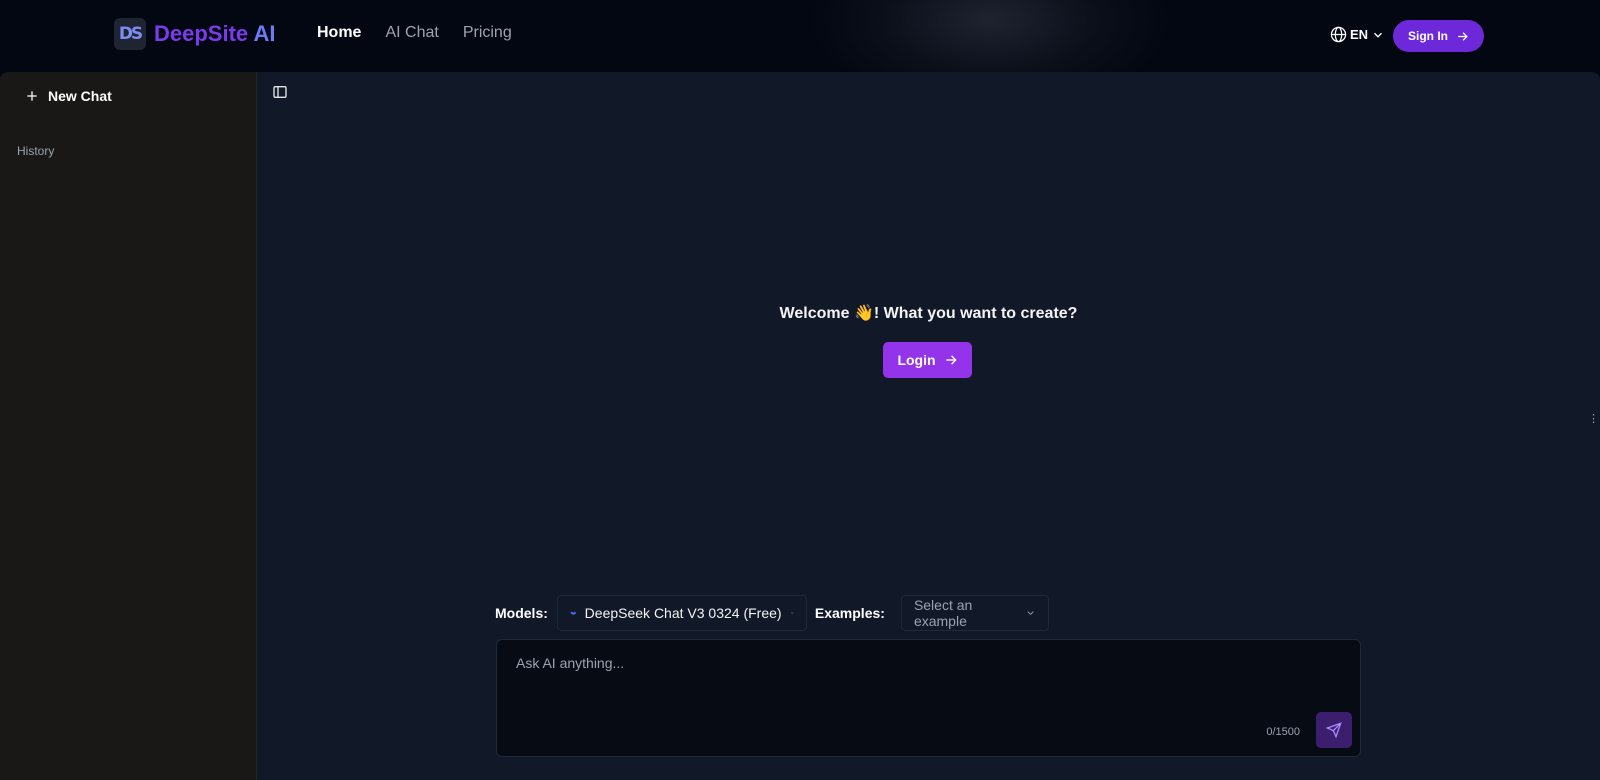 The height and width of the screenshot is (780, 1600). I want to click on brand-name: DeepSite AI, so click(214, 34).